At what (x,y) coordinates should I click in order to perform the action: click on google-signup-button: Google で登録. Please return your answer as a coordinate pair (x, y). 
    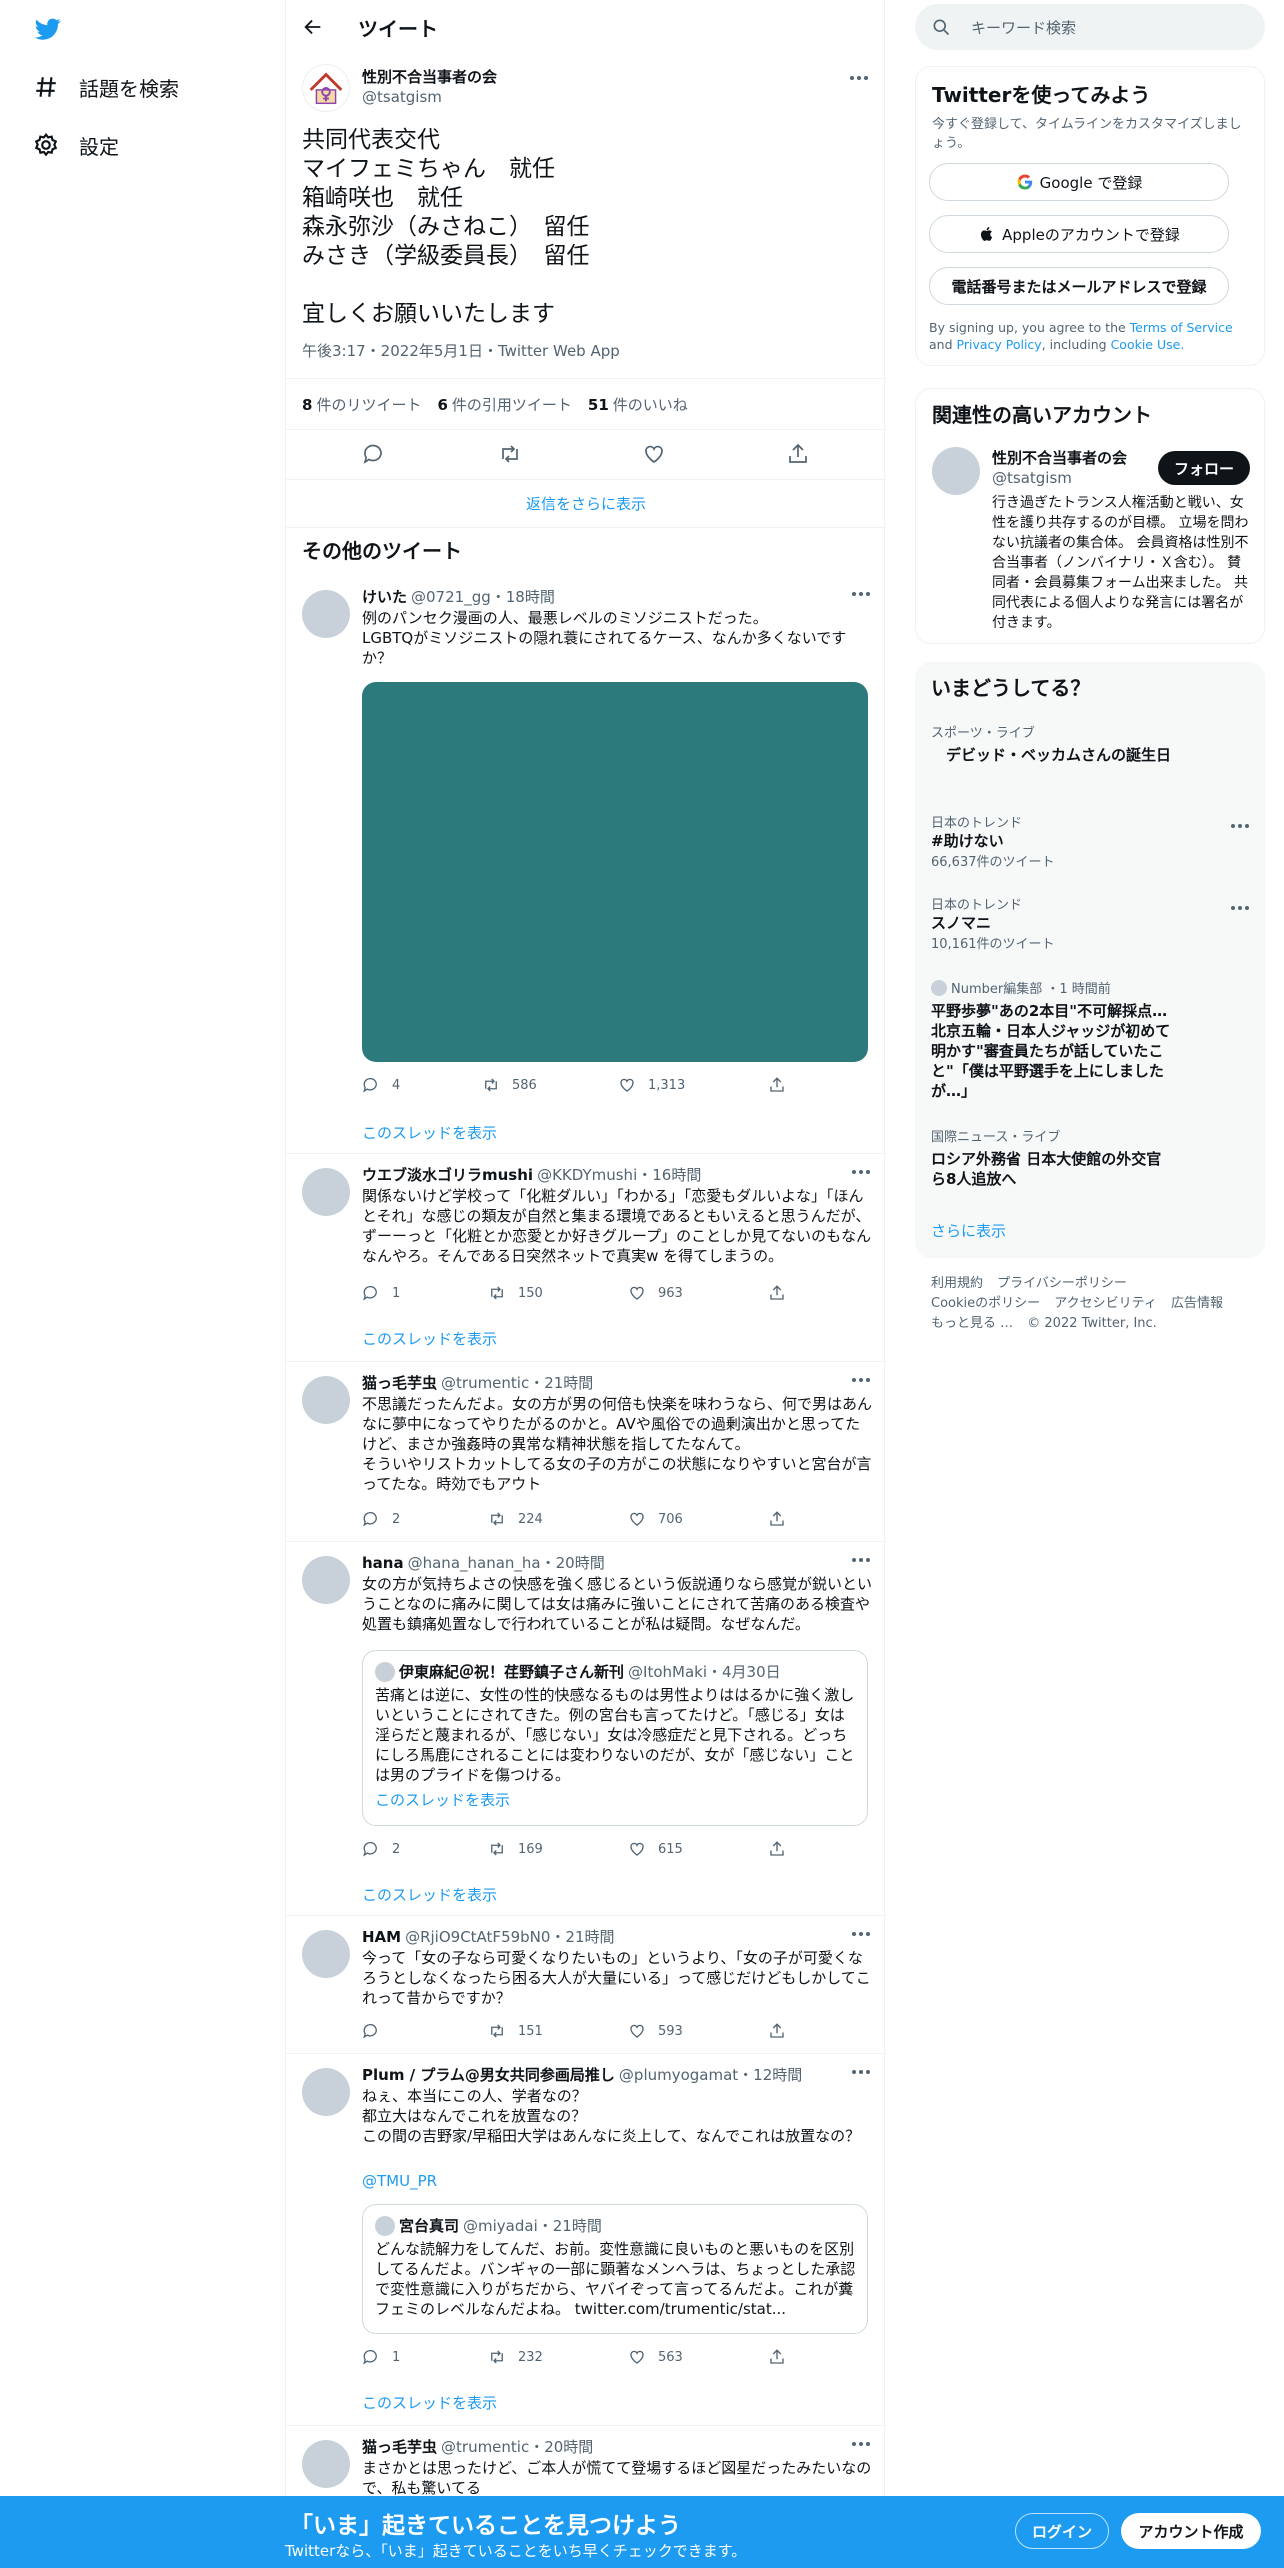
    Looking at the image, I should click on (1079, 182).